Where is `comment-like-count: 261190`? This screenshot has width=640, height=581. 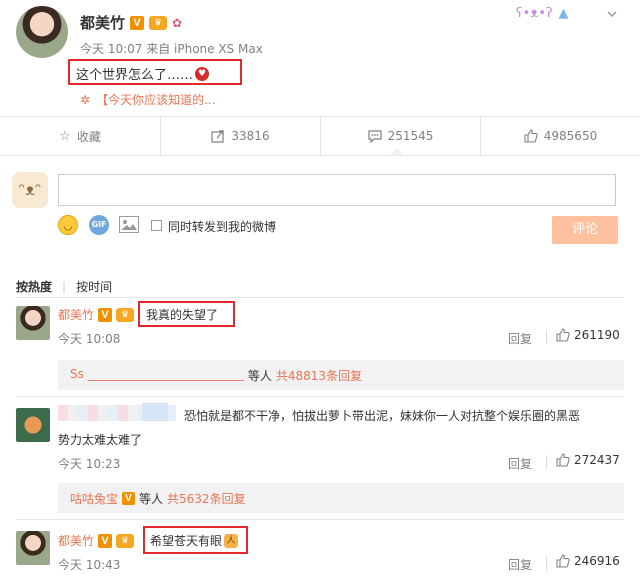 comment-like-count: 261190 is located at coordinates (597, 335).